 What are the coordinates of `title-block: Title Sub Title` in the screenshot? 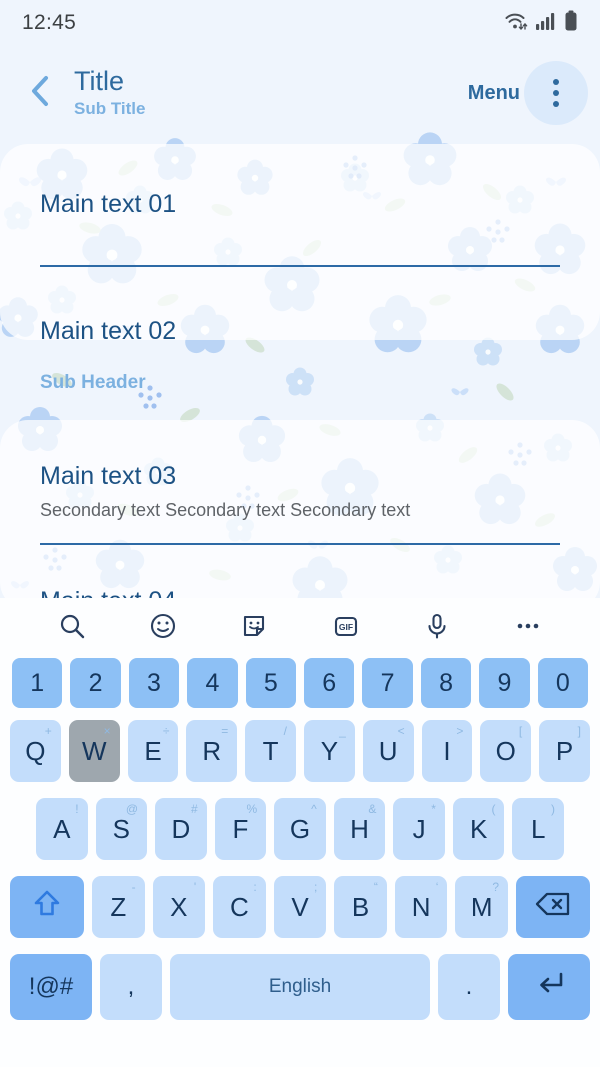 It's located at (271, 92).